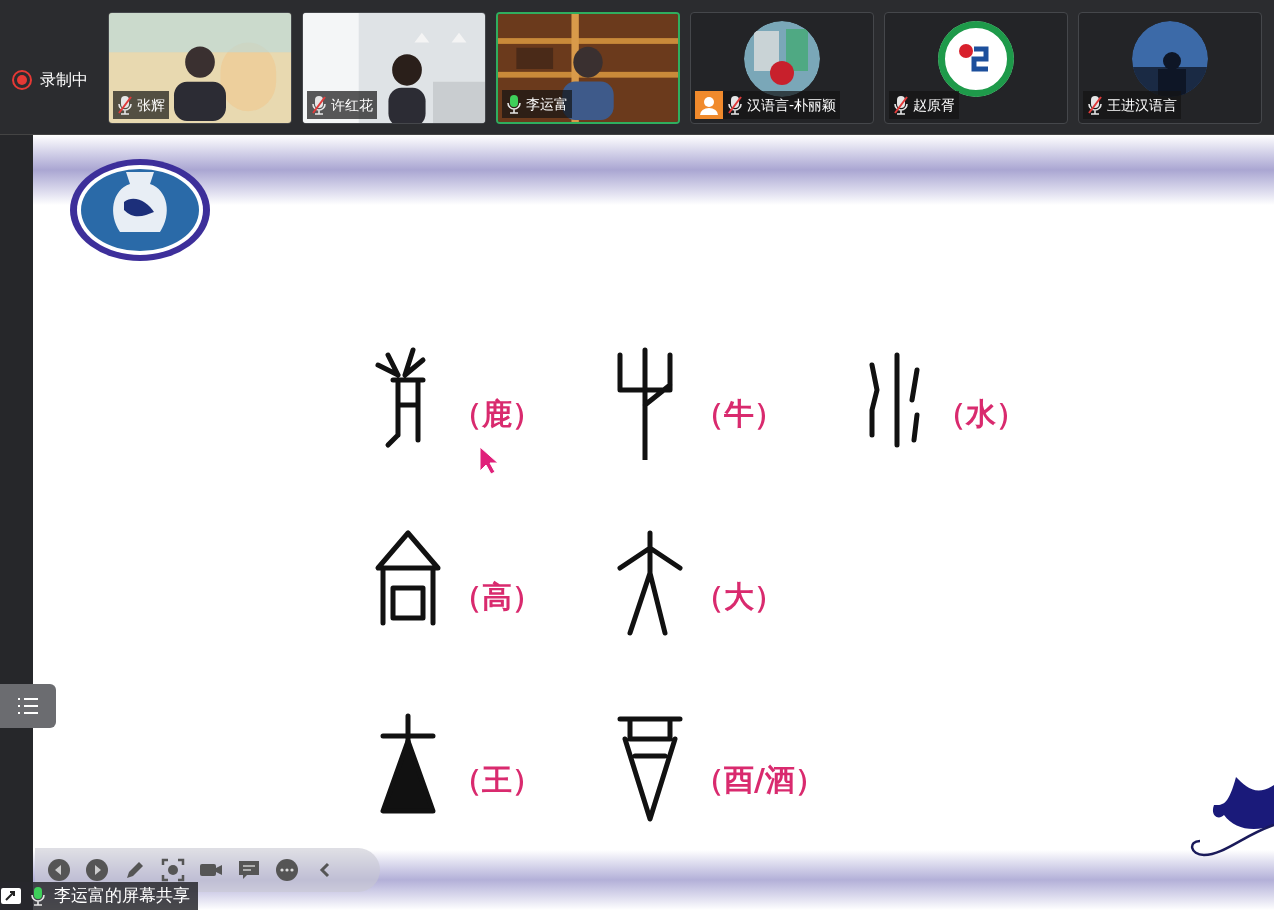 This screenshot has height=910, width=1274. Describe the element at coordinates (497, 780) in the screenshot. I see `character-label: （王）` at that location.